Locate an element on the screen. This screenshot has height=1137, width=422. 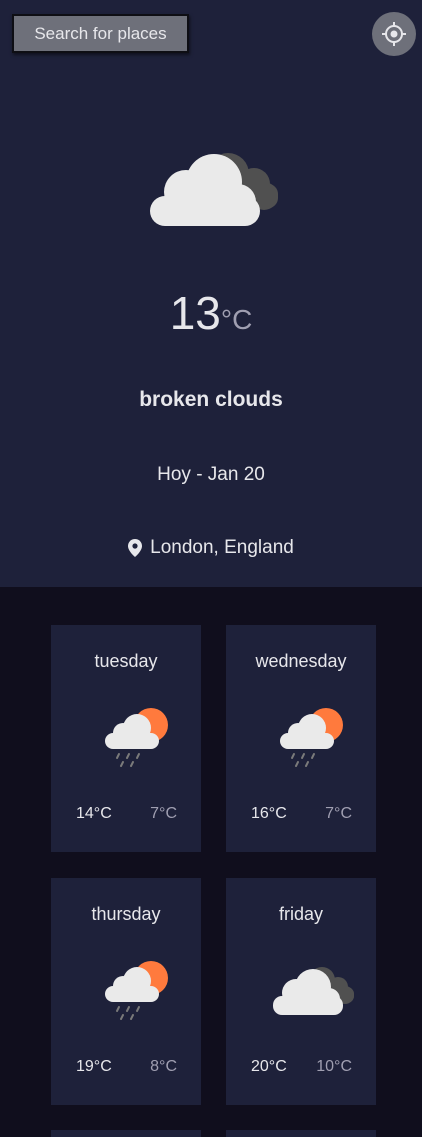
forecast-min-temp: 8°C is located at coordinates (163, 1066).